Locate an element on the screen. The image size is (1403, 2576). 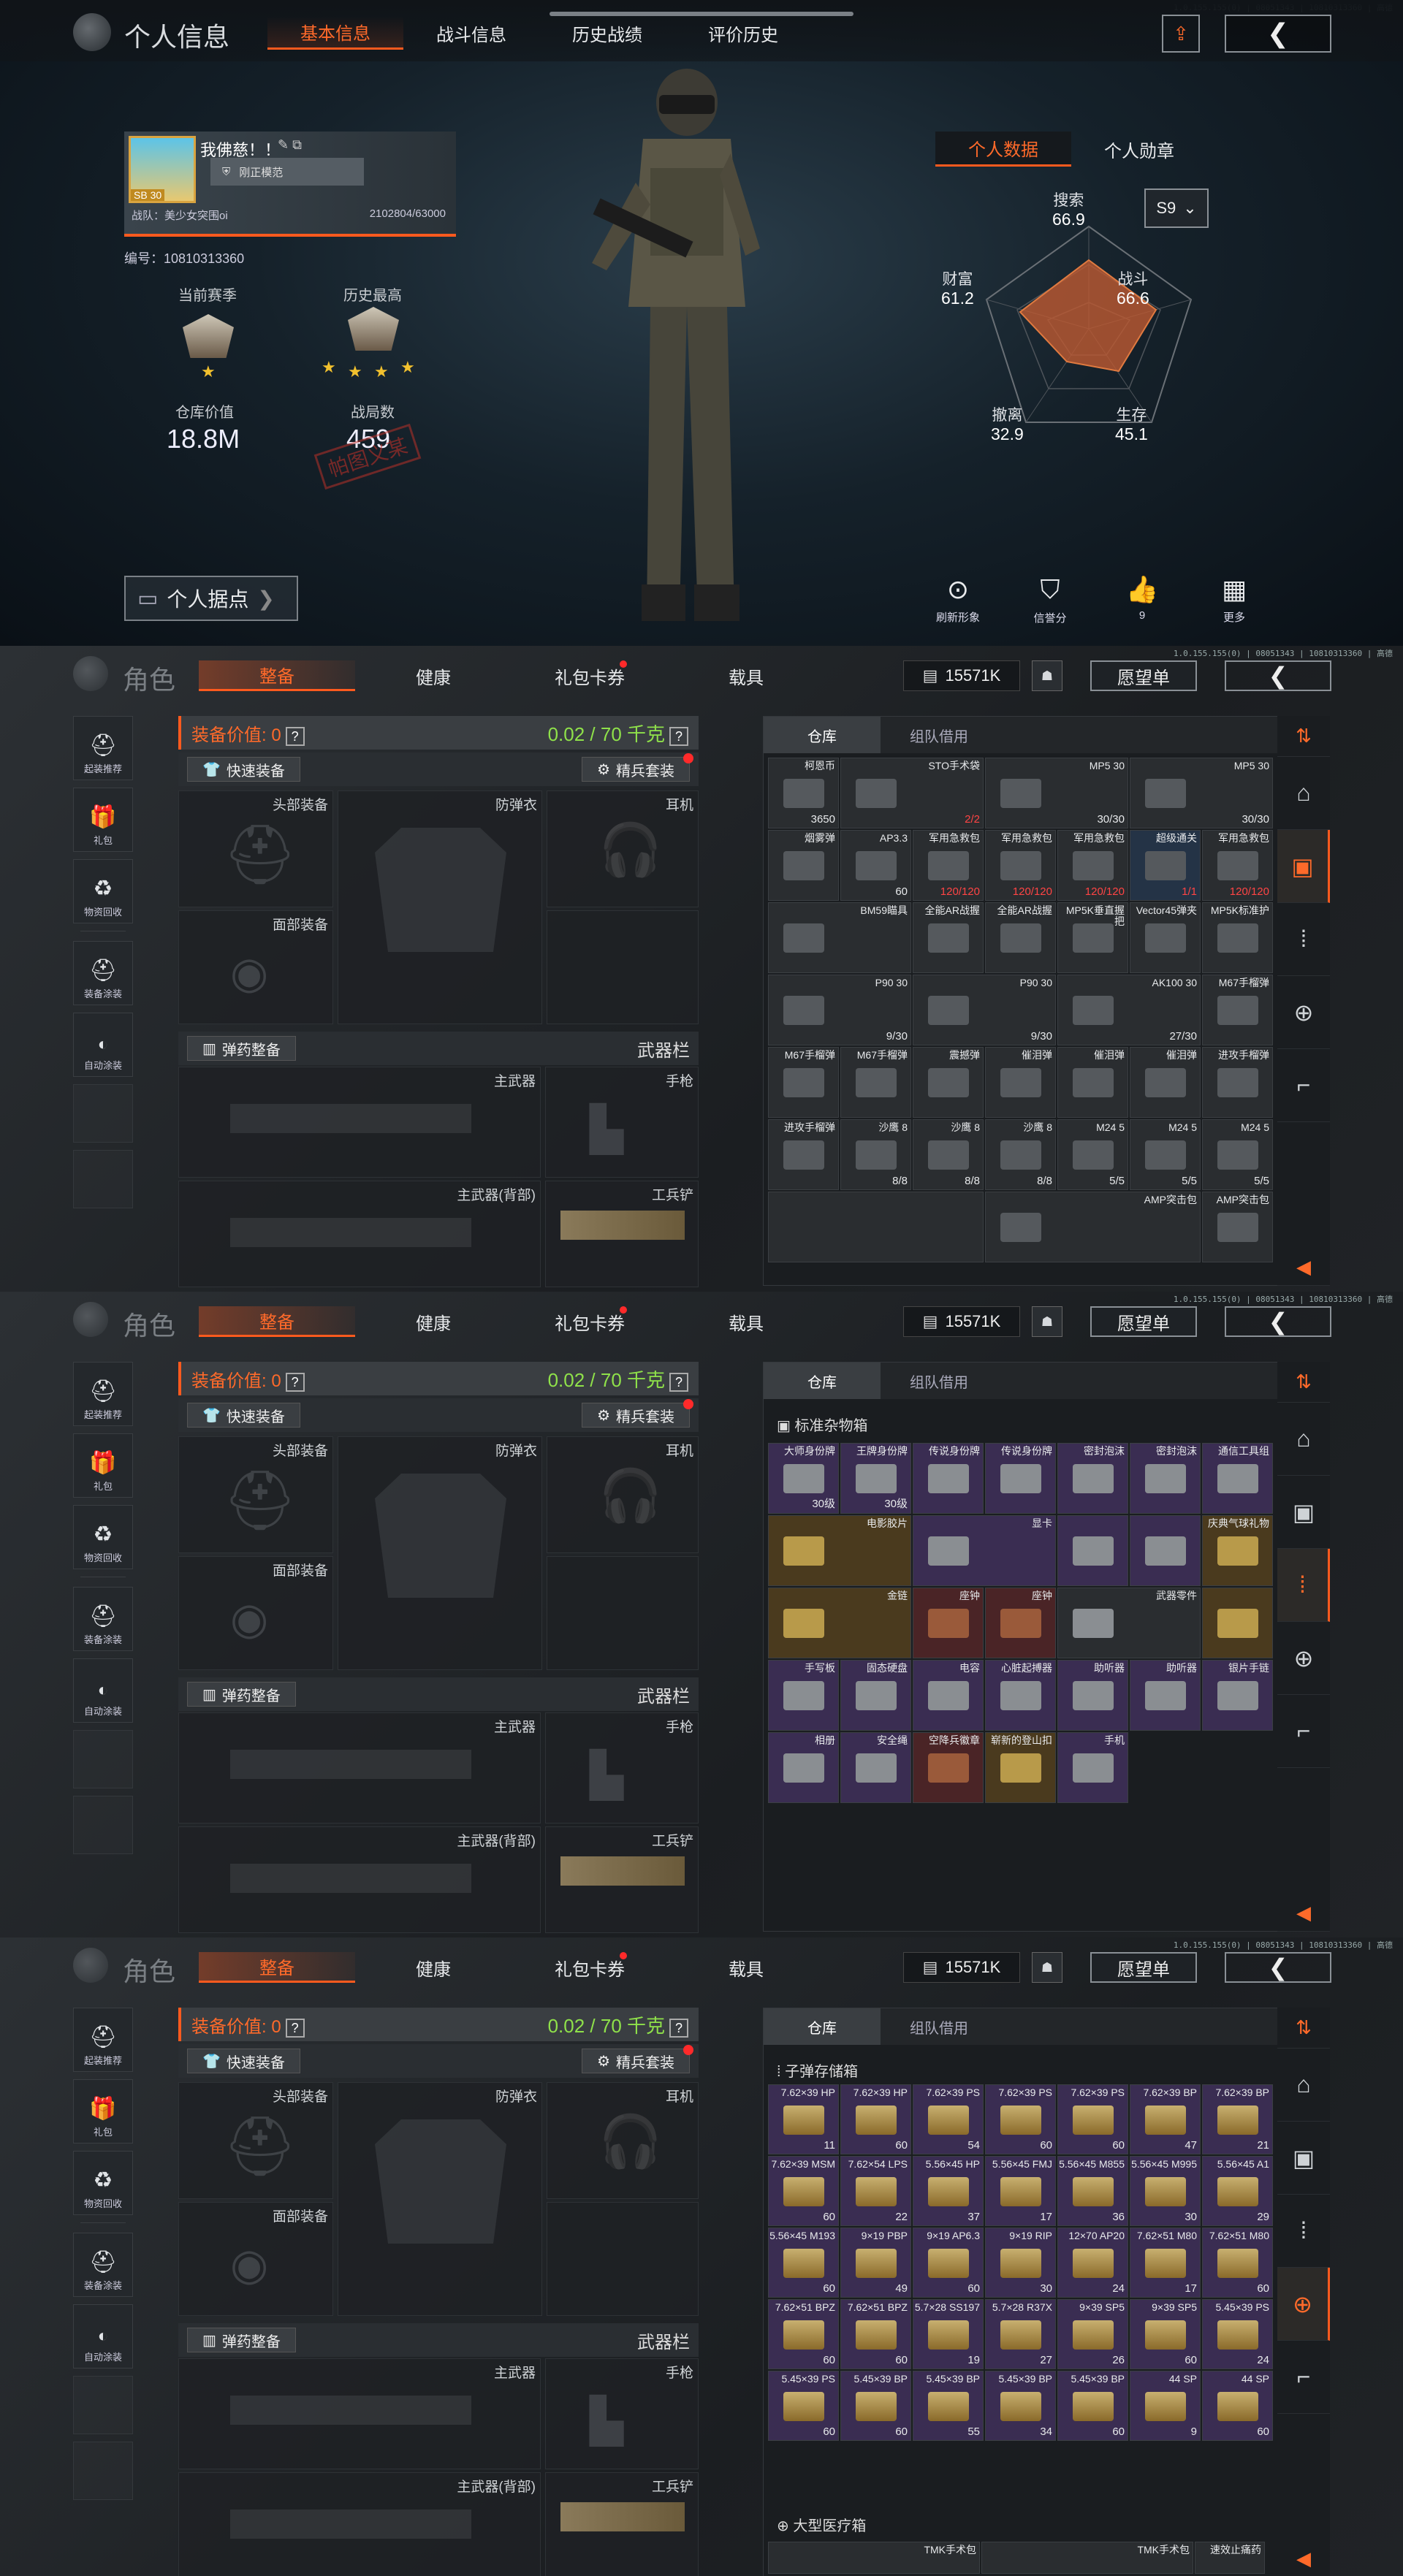
soldier-model is located at coordinates (687, 343).